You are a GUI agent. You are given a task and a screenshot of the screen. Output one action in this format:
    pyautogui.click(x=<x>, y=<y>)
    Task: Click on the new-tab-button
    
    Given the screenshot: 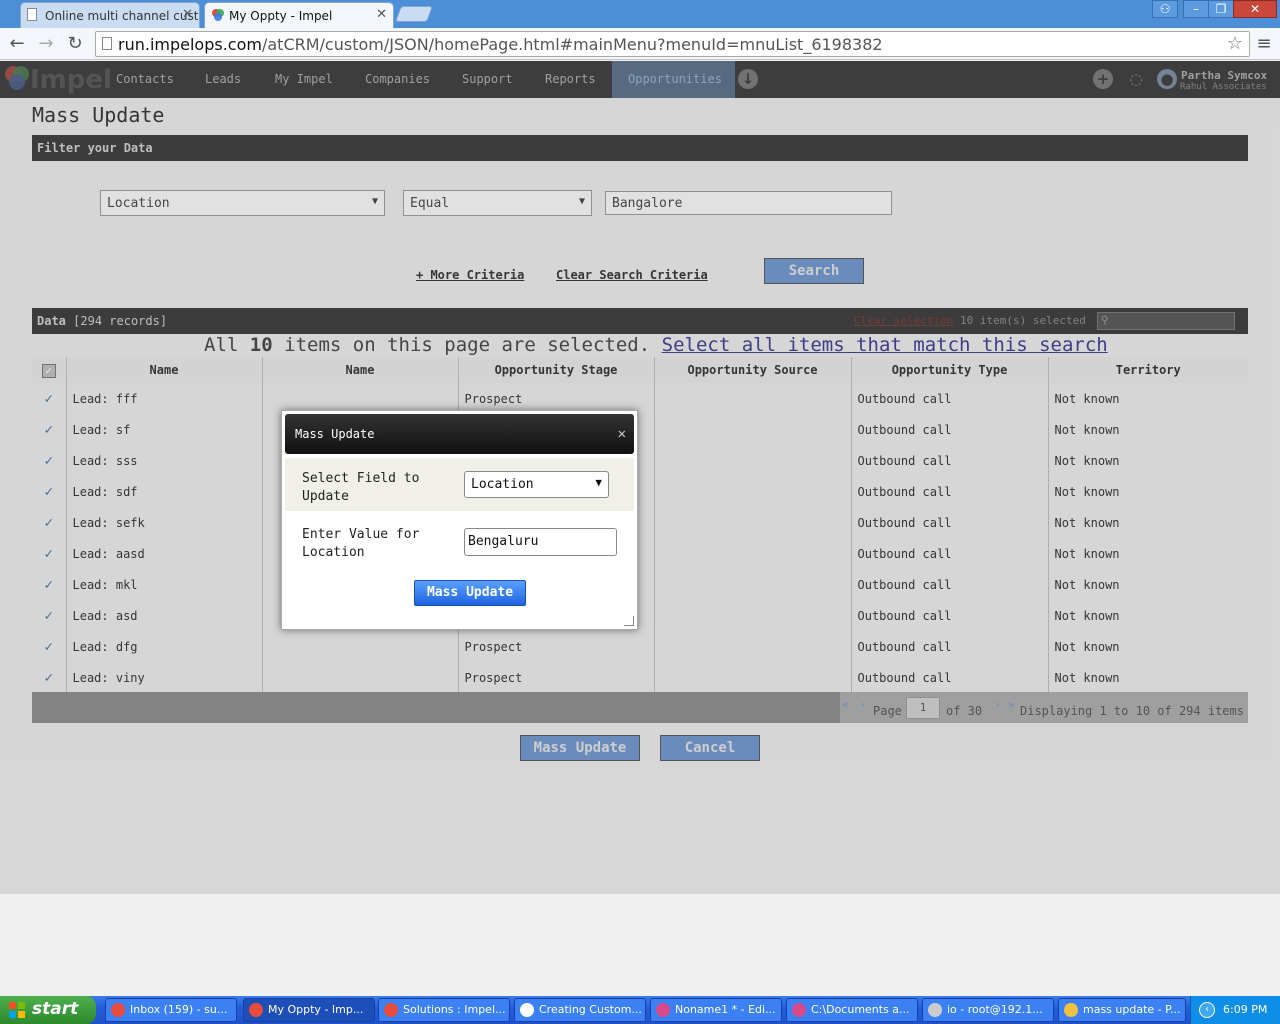 What is the action you would take?
    pyautogui.click(x=414, y=14)
    